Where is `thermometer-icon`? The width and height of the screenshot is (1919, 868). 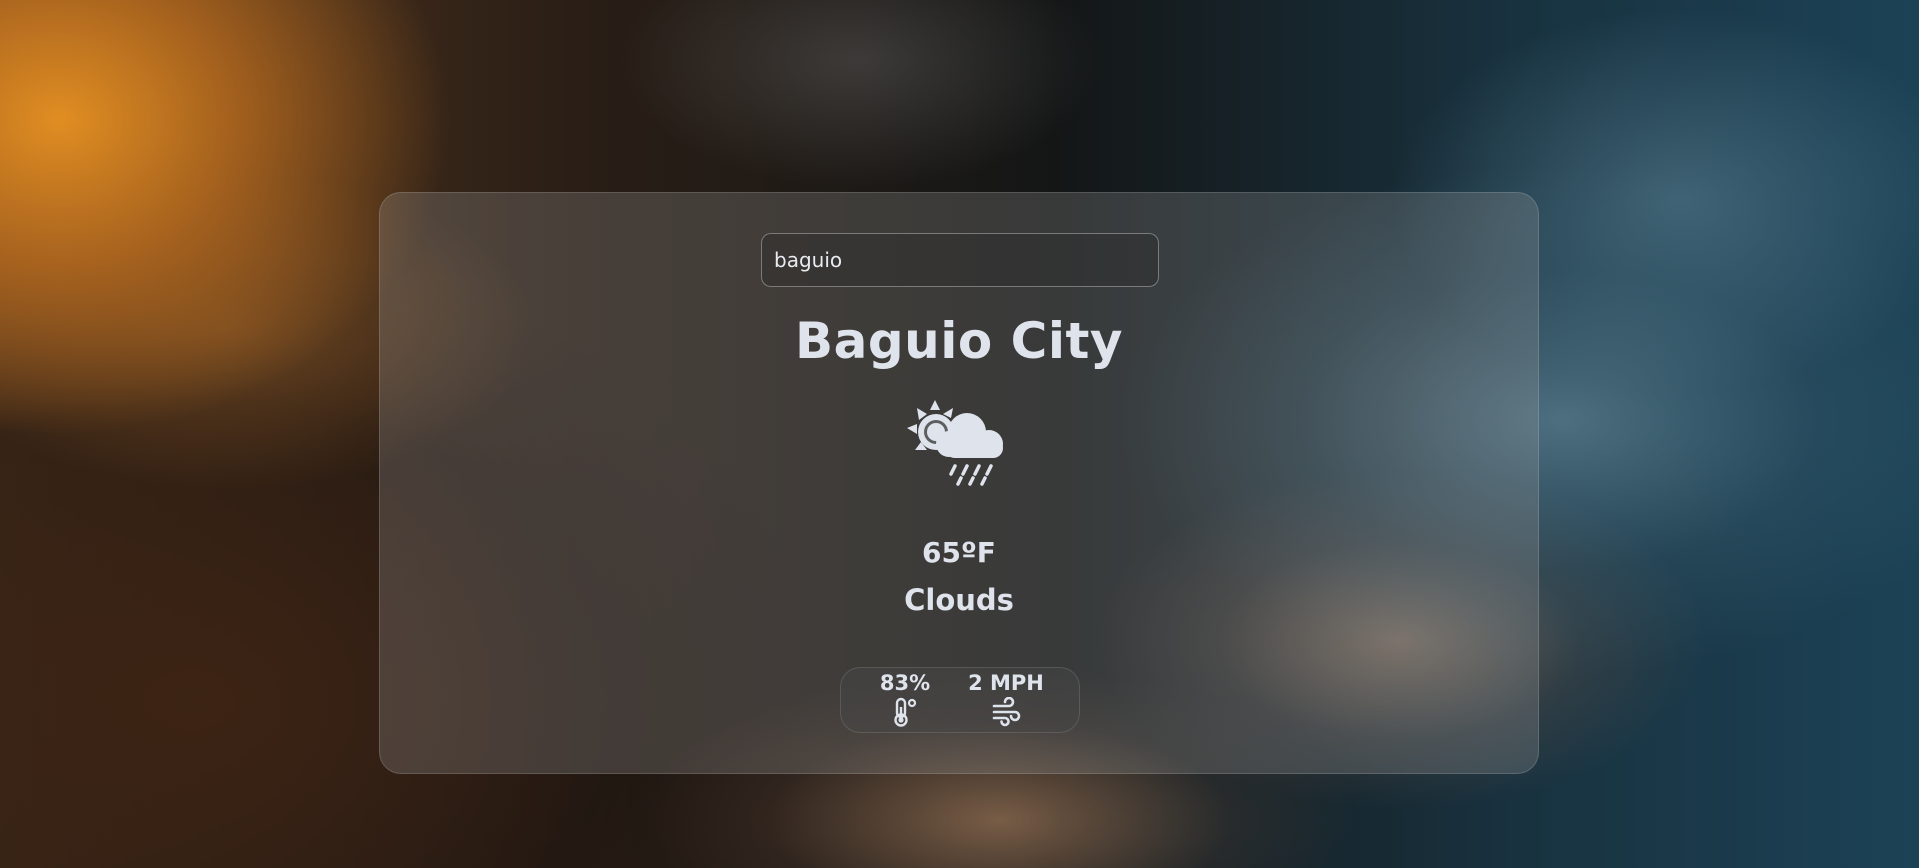
thermometer-icon is located at coordinates (905, 712).